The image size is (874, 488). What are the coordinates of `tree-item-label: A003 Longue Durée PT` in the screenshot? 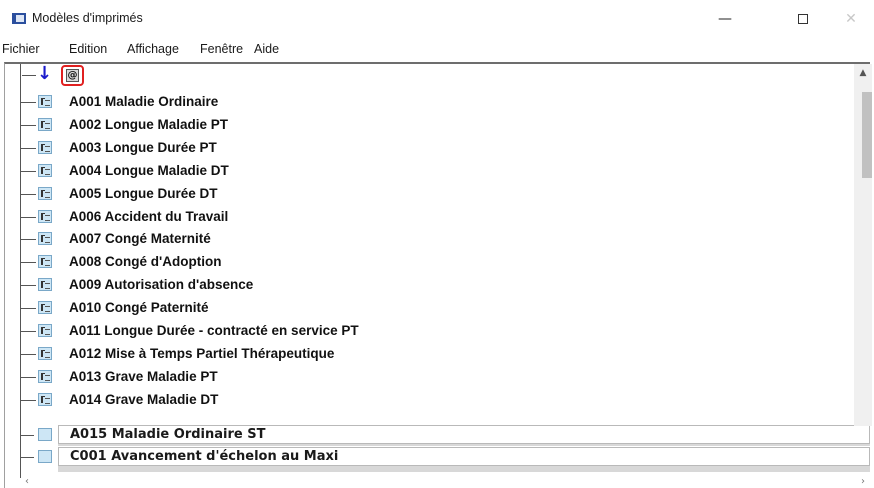 It's located at (143, 147).